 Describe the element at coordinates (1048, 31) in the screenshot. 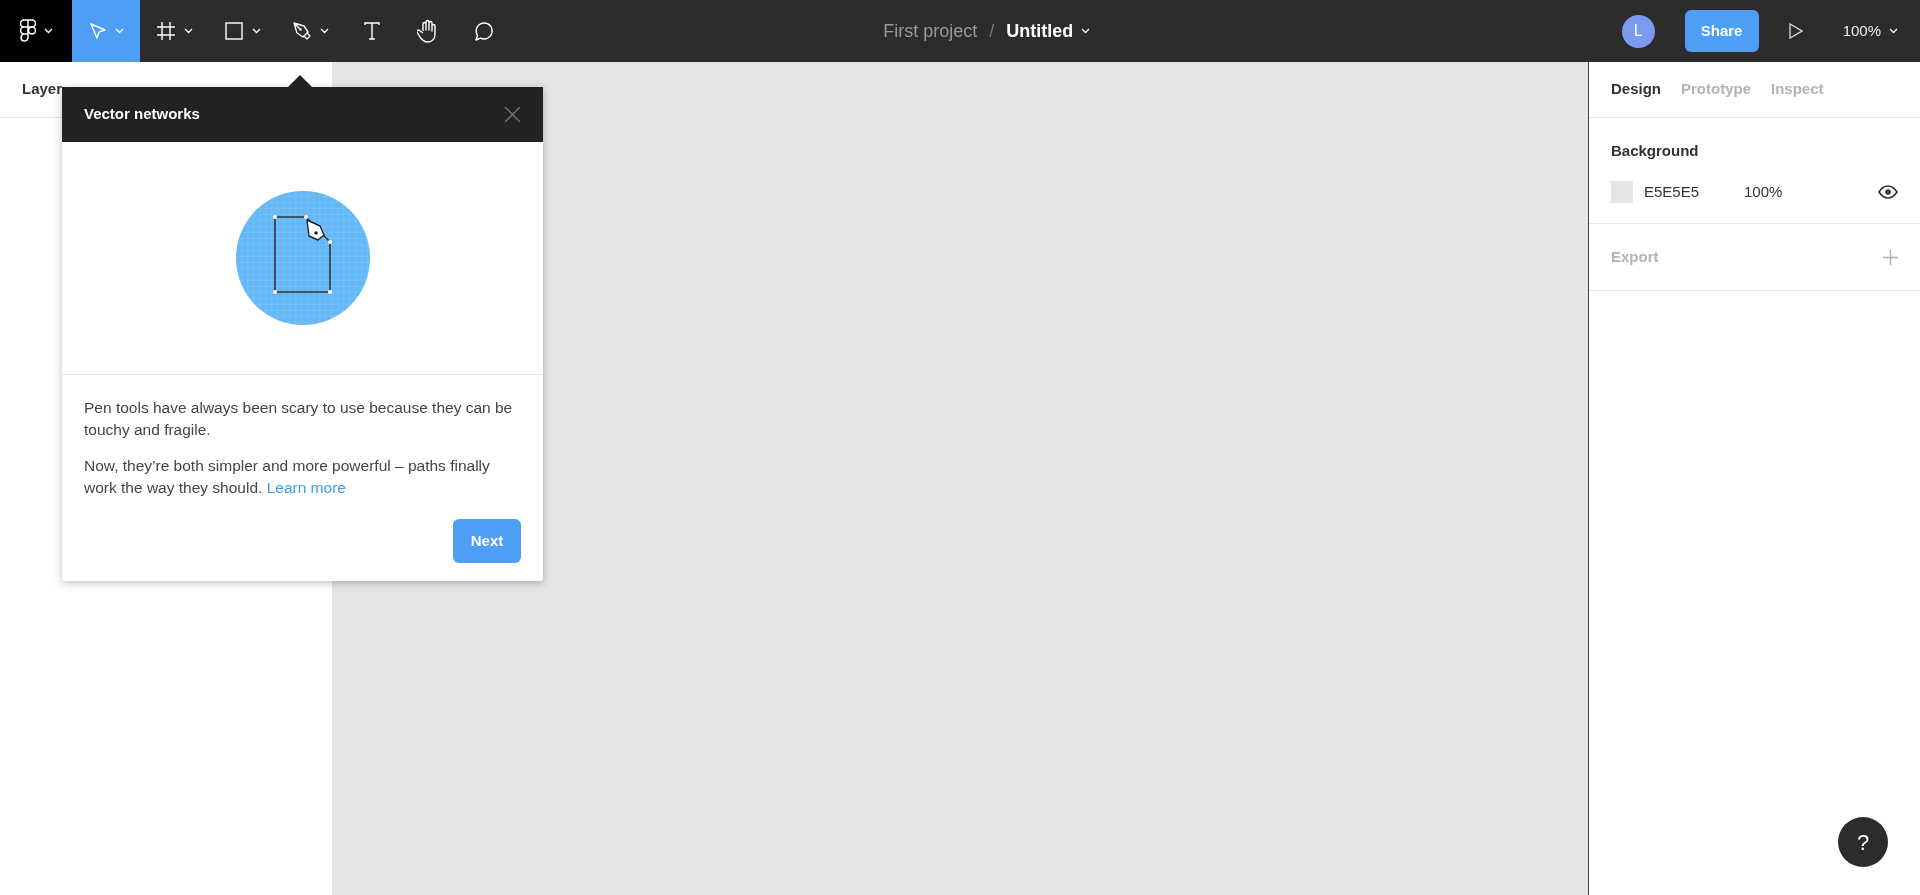

I see `file-name-button: Untitled` at that location.